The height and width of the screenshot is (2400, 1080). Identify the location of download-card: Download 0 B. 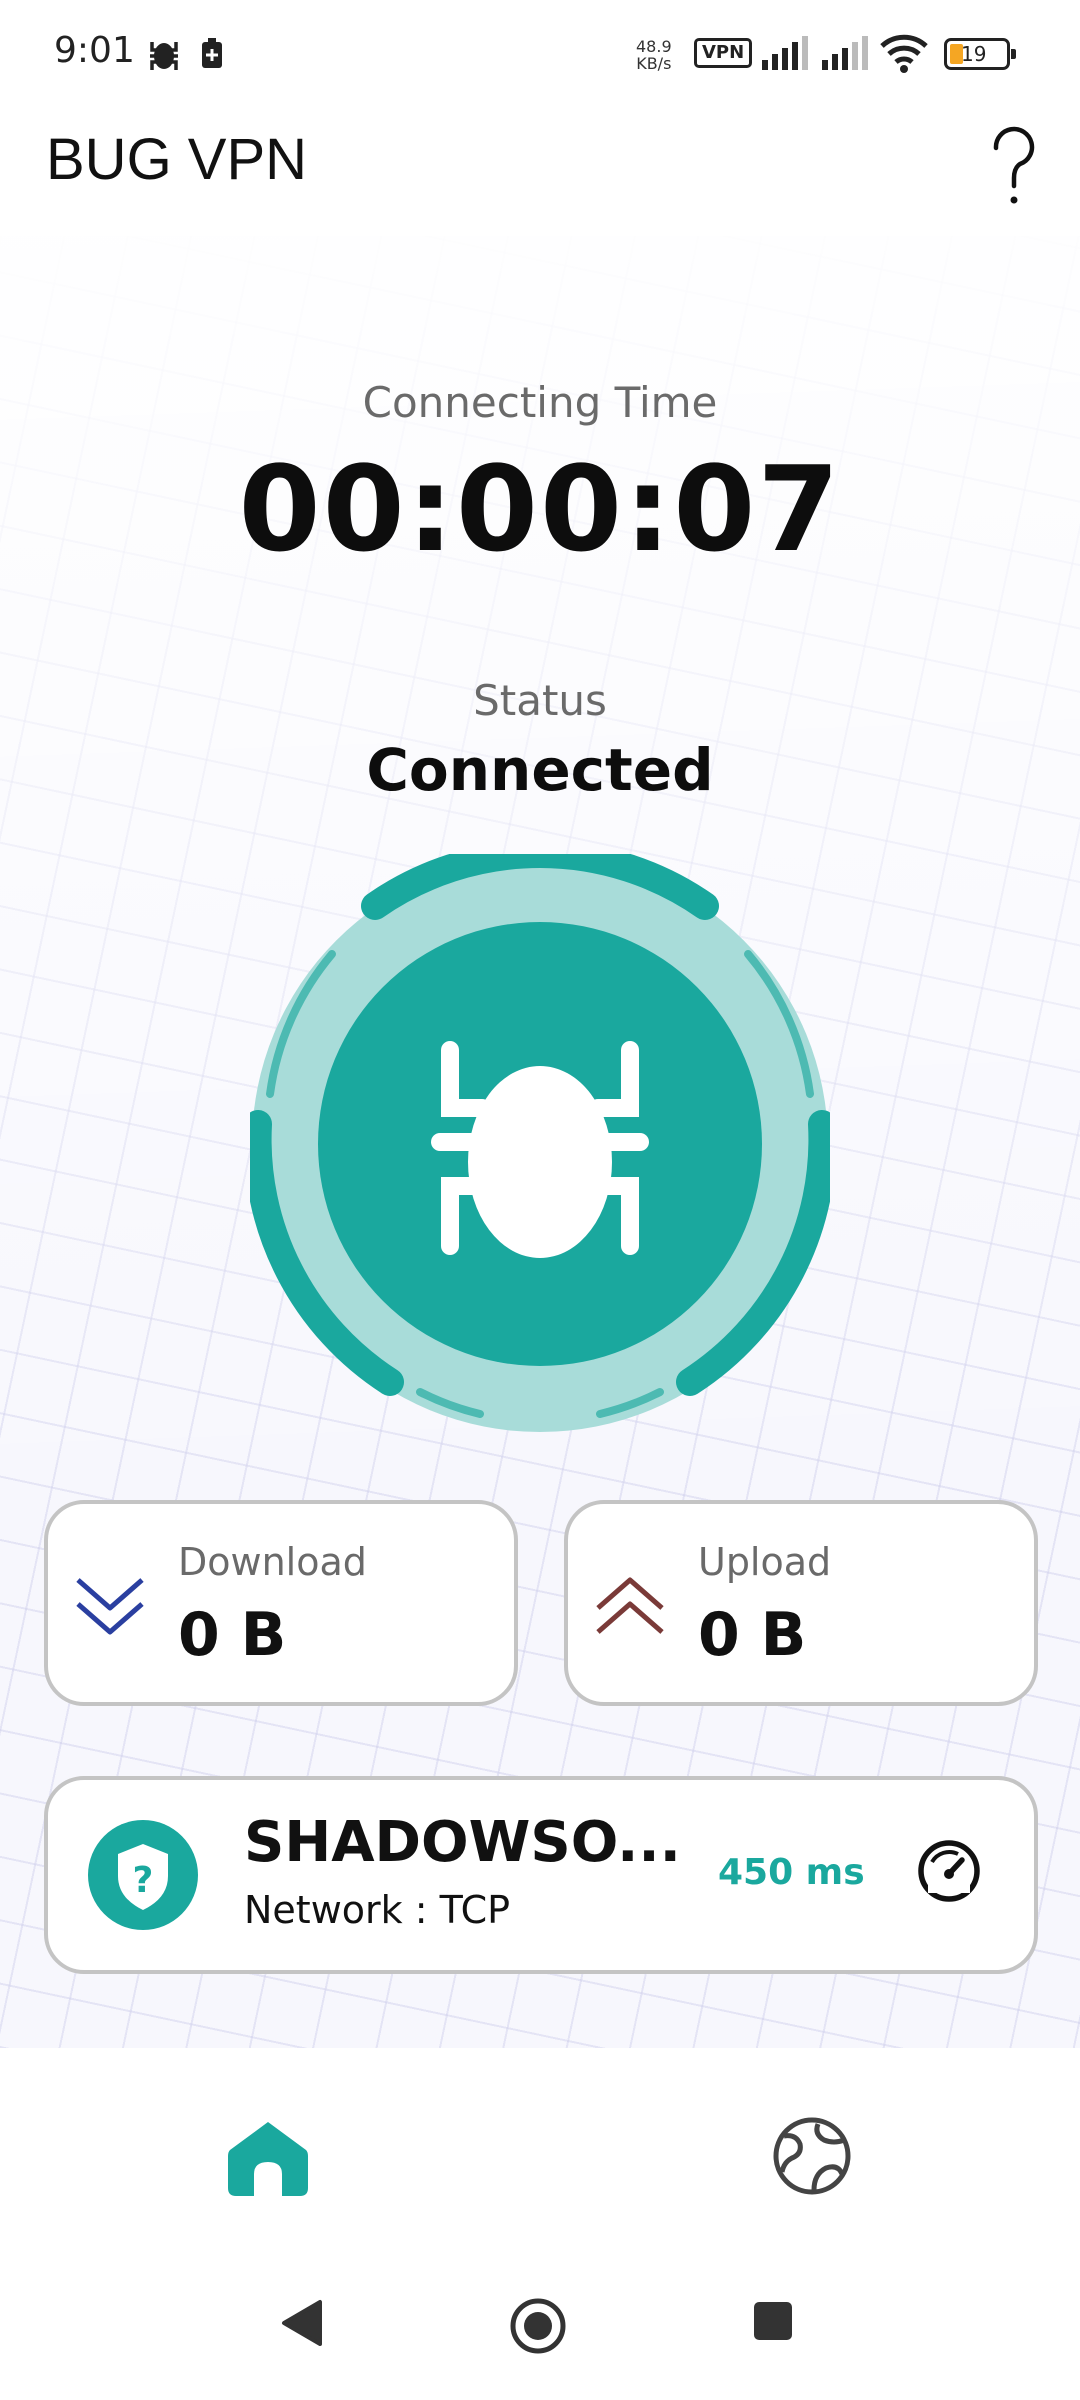
(281, 1603).